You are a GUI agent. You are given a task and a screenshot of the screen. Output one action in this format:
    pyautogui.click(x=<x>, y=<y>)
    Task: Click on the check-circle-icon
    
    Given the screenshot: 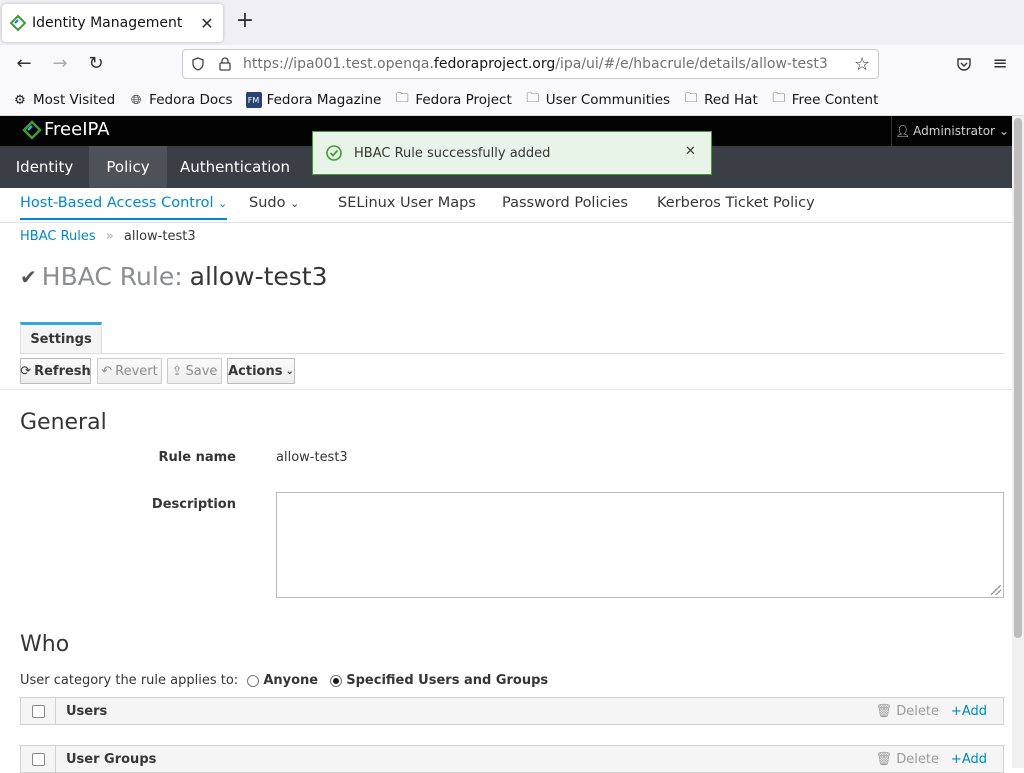 What is the action you would take?
    pyautogui.click(x=334, y=153)
    